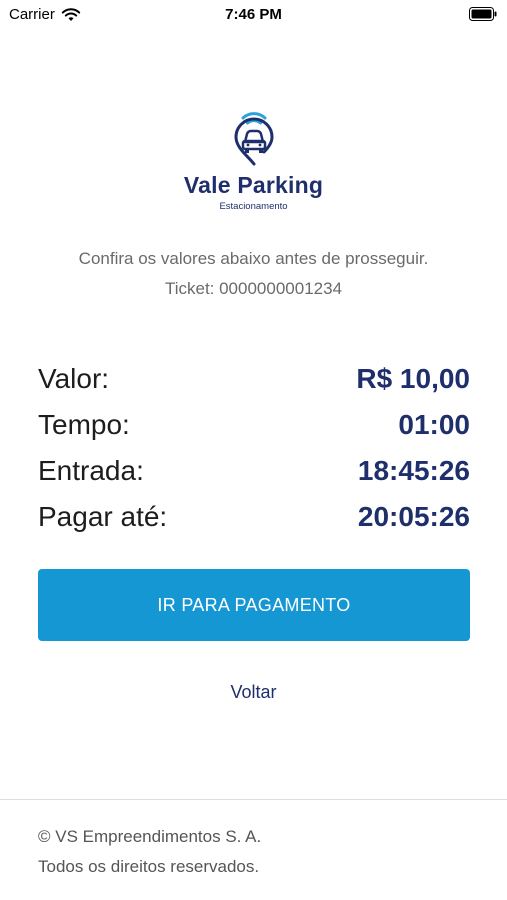  What do you see at coordinates (254, 379) in the screenshot?
I see `value-row-valor: Valor: R$ 10,00` at bounding box center [254, 379].